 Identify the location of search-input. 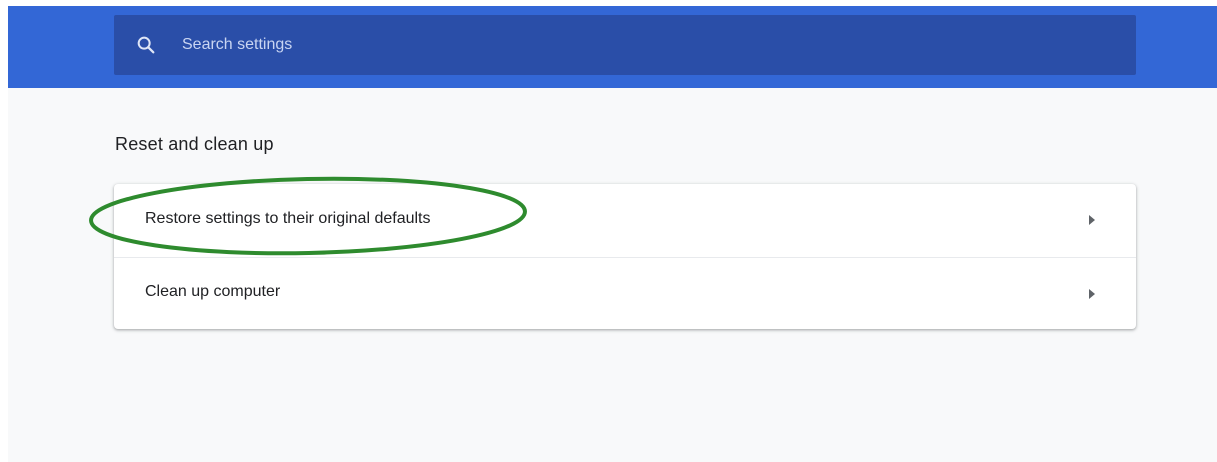
(632, 45).